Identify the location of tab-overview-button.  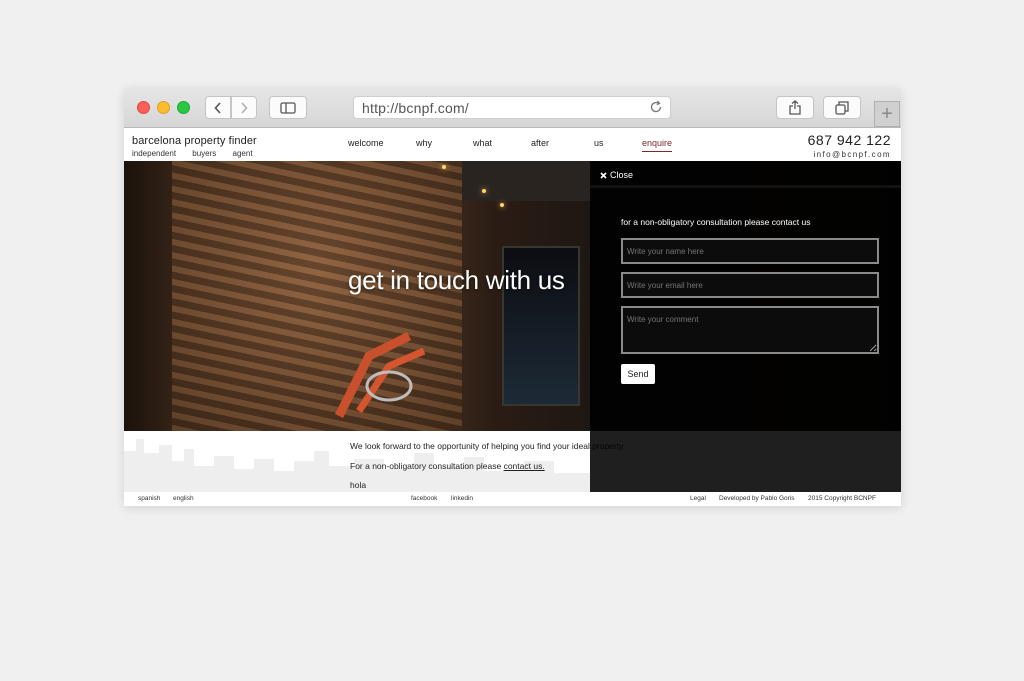
(842, 107).